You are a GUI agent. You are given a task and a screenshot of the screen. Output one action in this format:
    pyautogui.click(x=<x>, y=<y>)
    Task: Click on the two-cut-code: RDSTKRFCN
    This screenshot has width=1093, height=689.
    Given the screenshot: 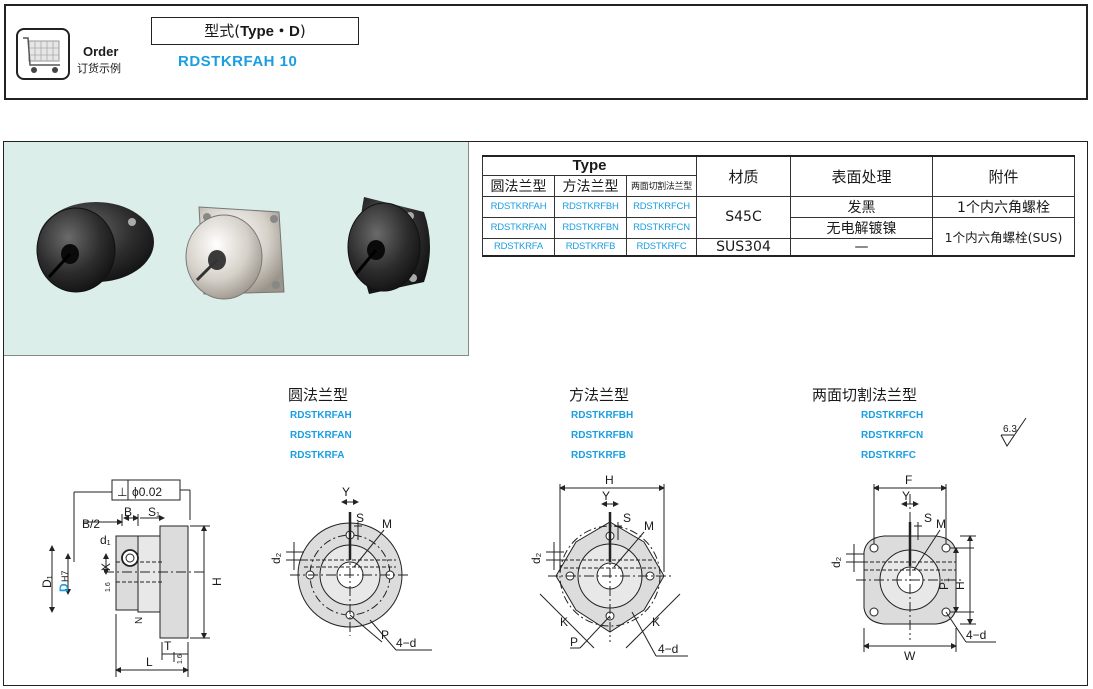 What is the action you would take?
    pyautogui.click(x=892, y=435)
    